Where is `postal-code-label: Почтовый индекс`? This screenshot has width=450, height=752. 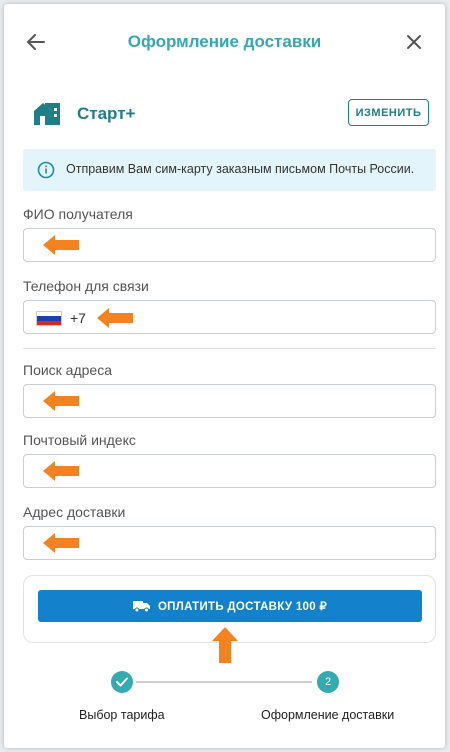
postal-code-label: Почтовый индекс is located at coordinates (79, 440).